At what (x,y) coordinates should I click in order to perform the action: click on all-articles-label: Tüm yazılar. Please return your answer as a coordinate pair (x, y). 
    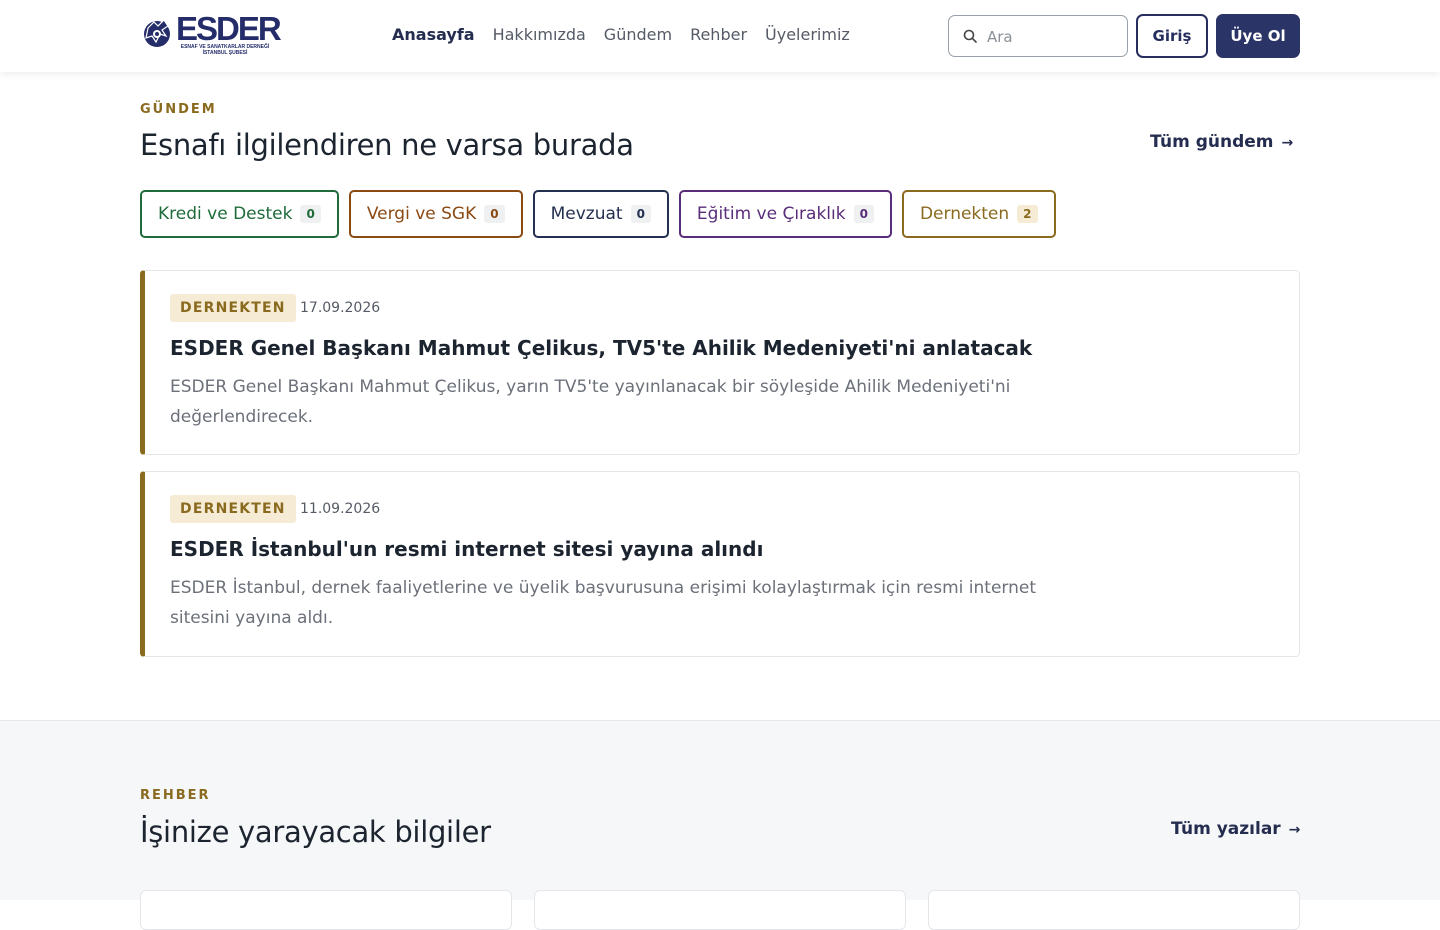
    Looking at the image, I should click on (1226, 829).